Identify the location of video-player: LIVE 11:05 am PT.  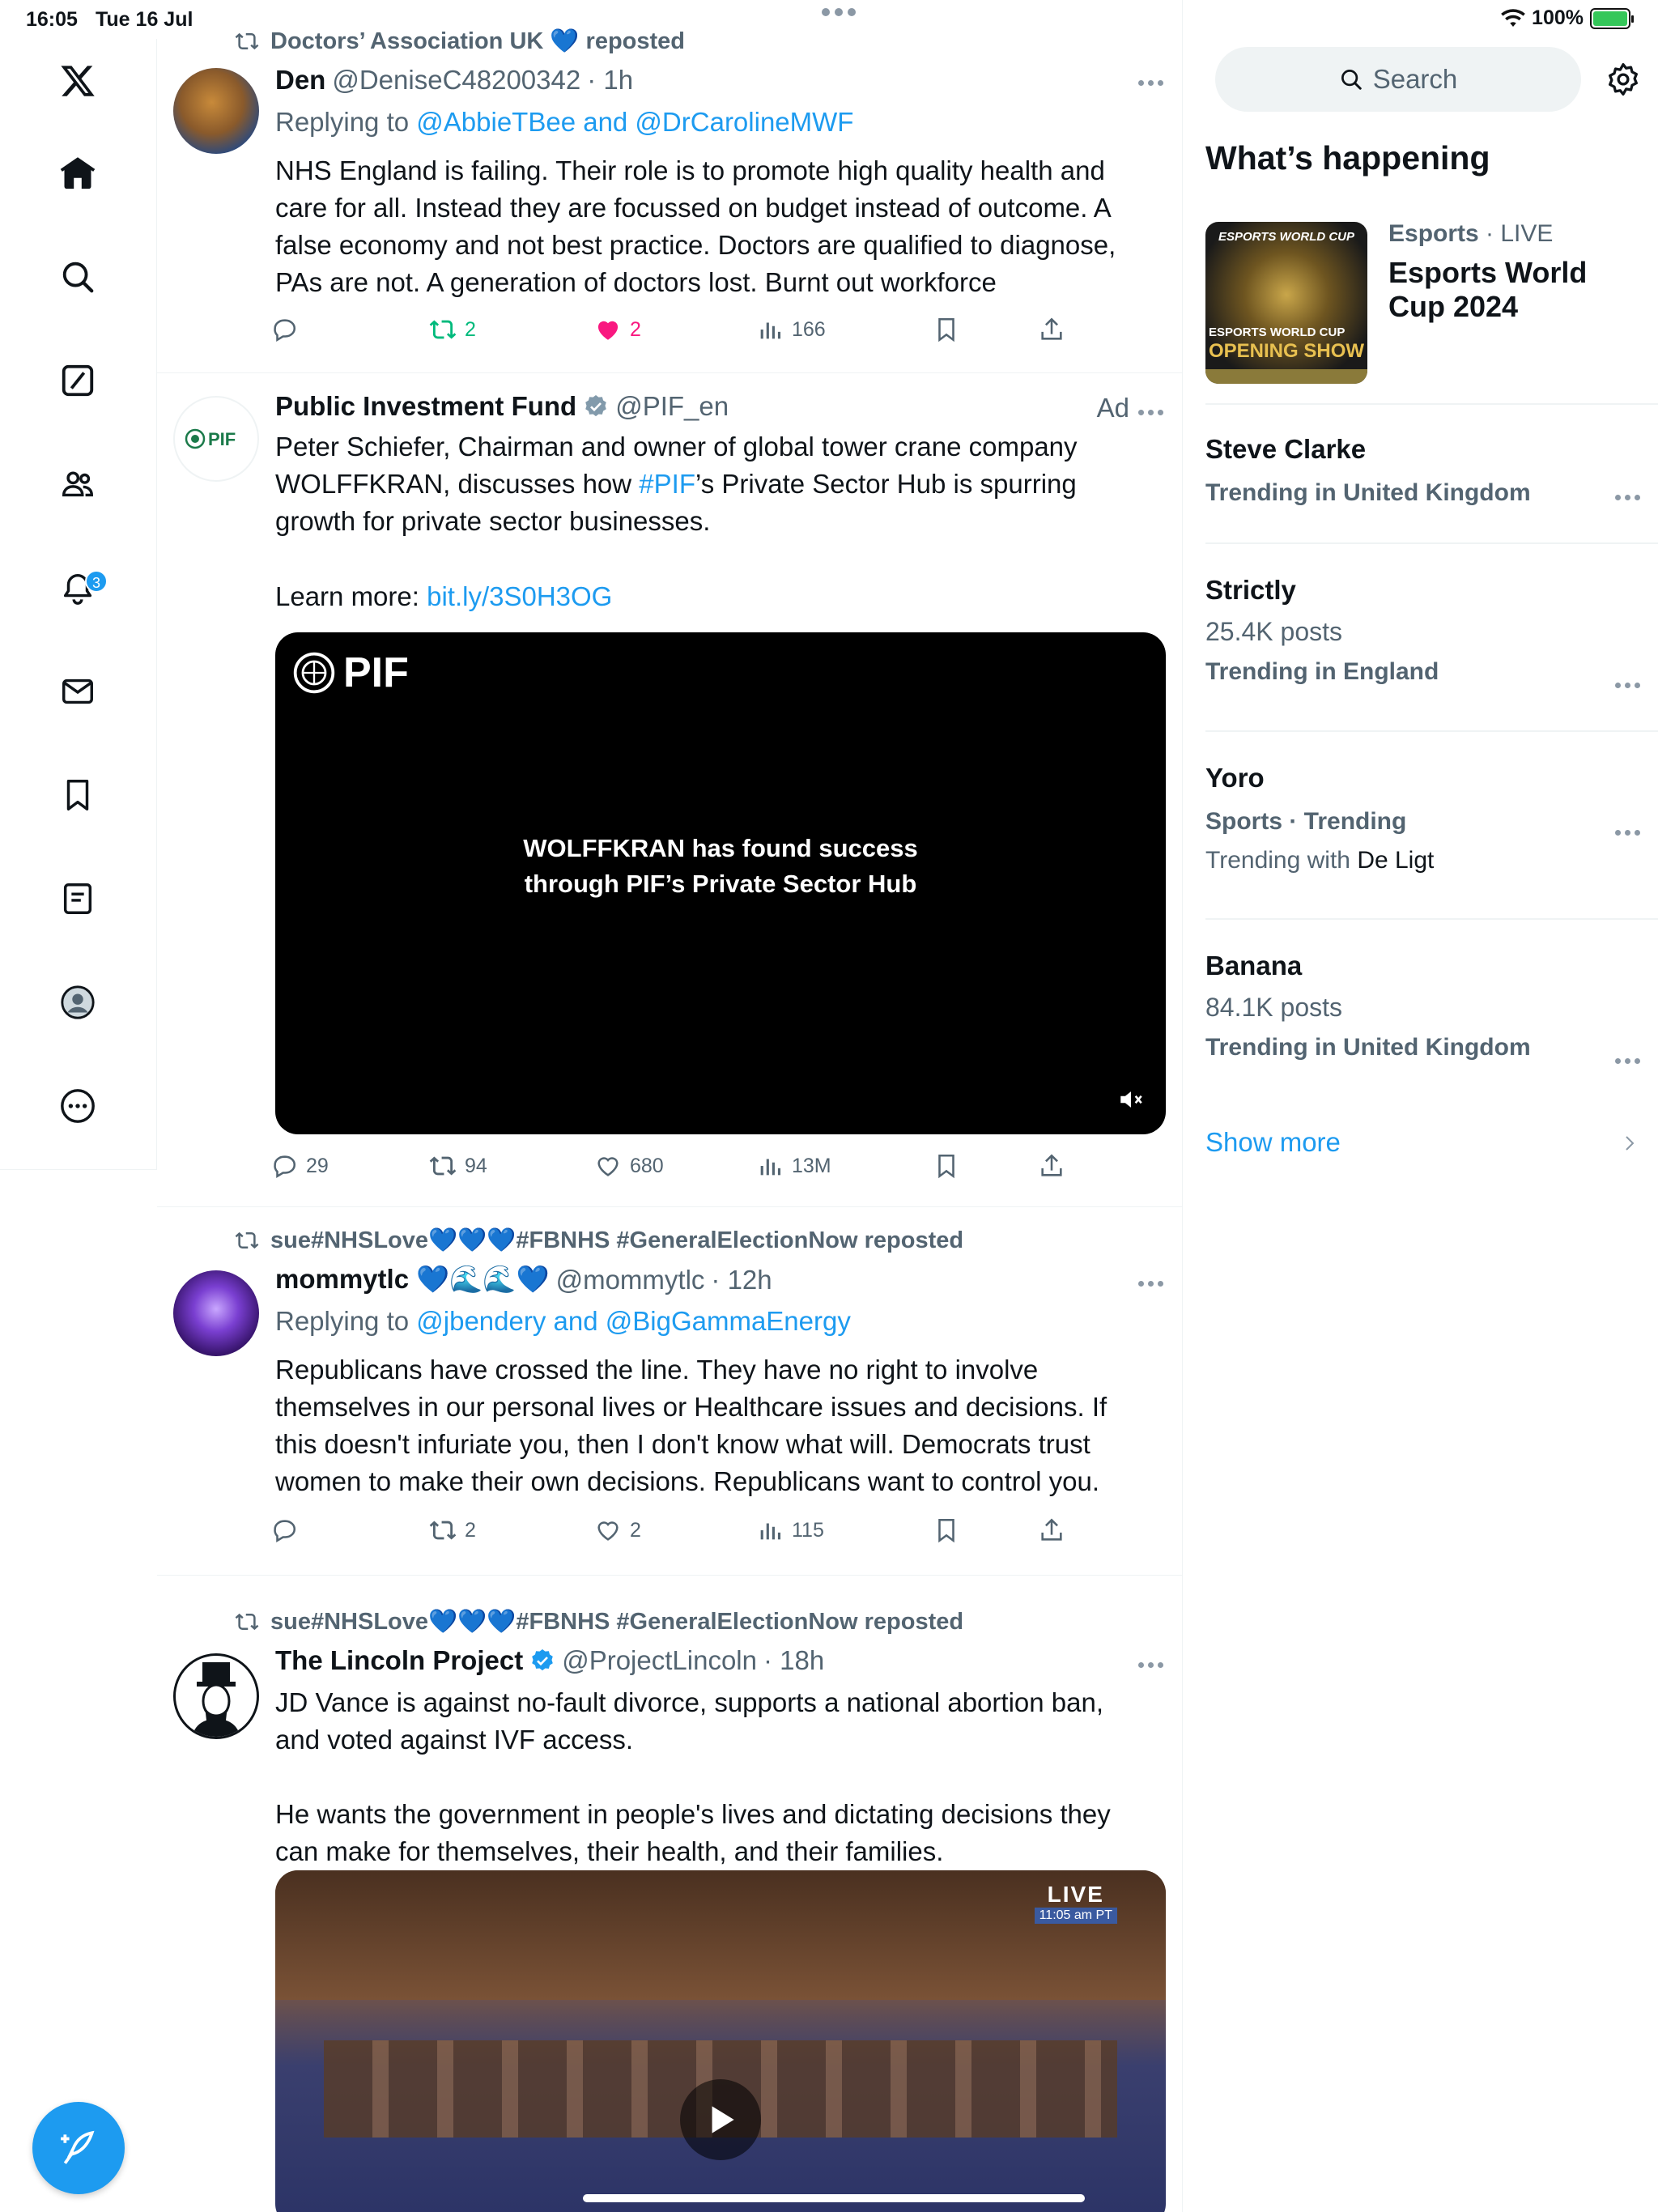
(720, 2041).